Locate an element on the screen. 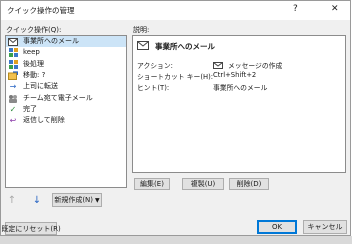 The height and width of the screenshot is (244, 352). action-value-text: メッセージの作成 is located at coordinates (255, 66).